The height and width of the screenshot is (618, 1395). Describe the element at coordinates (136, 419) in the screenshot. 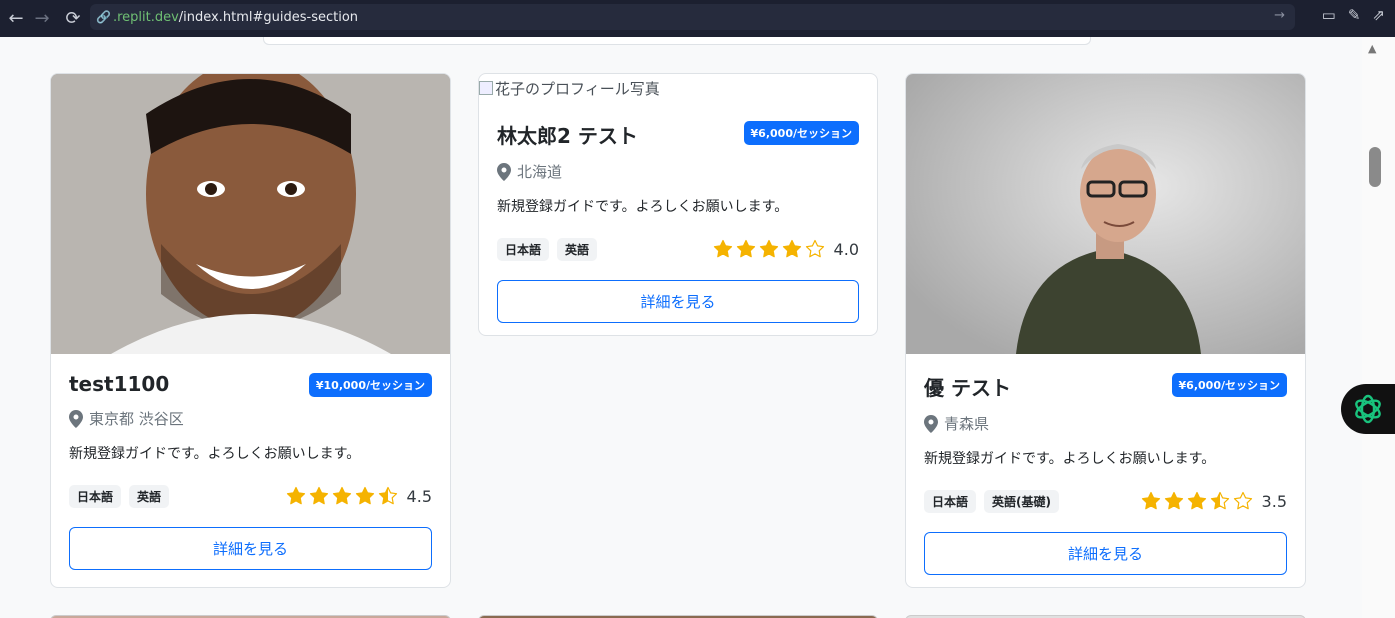

I see `location-text: 東京都 渋谷区` at that location.